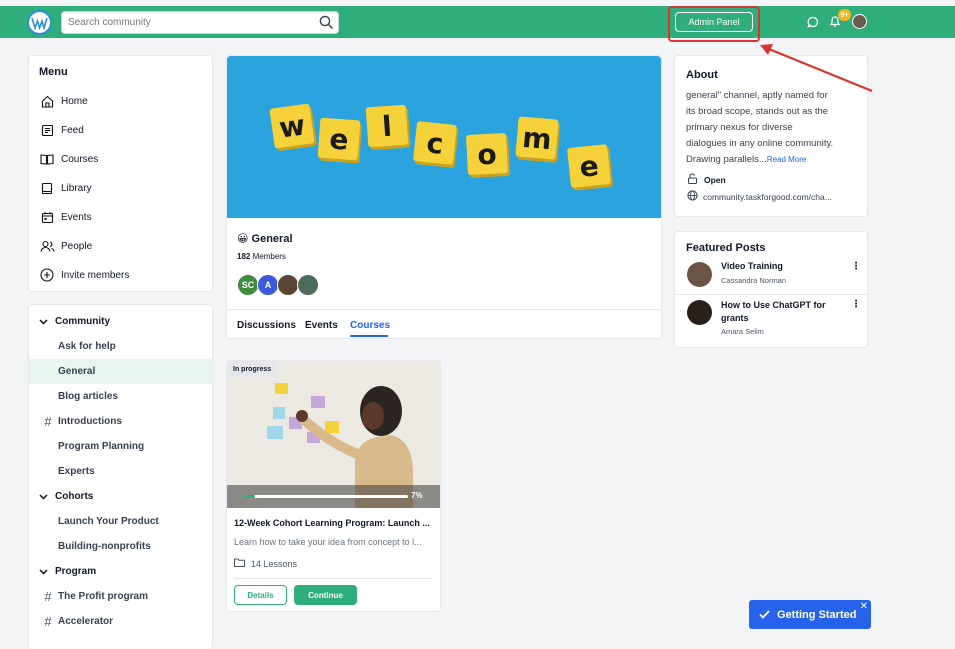 Image resolution: width=955 pixels, height=649 pixels. Describe the element at coordinates (326, 496) in the screenshot. I see `progress-track` at that location.